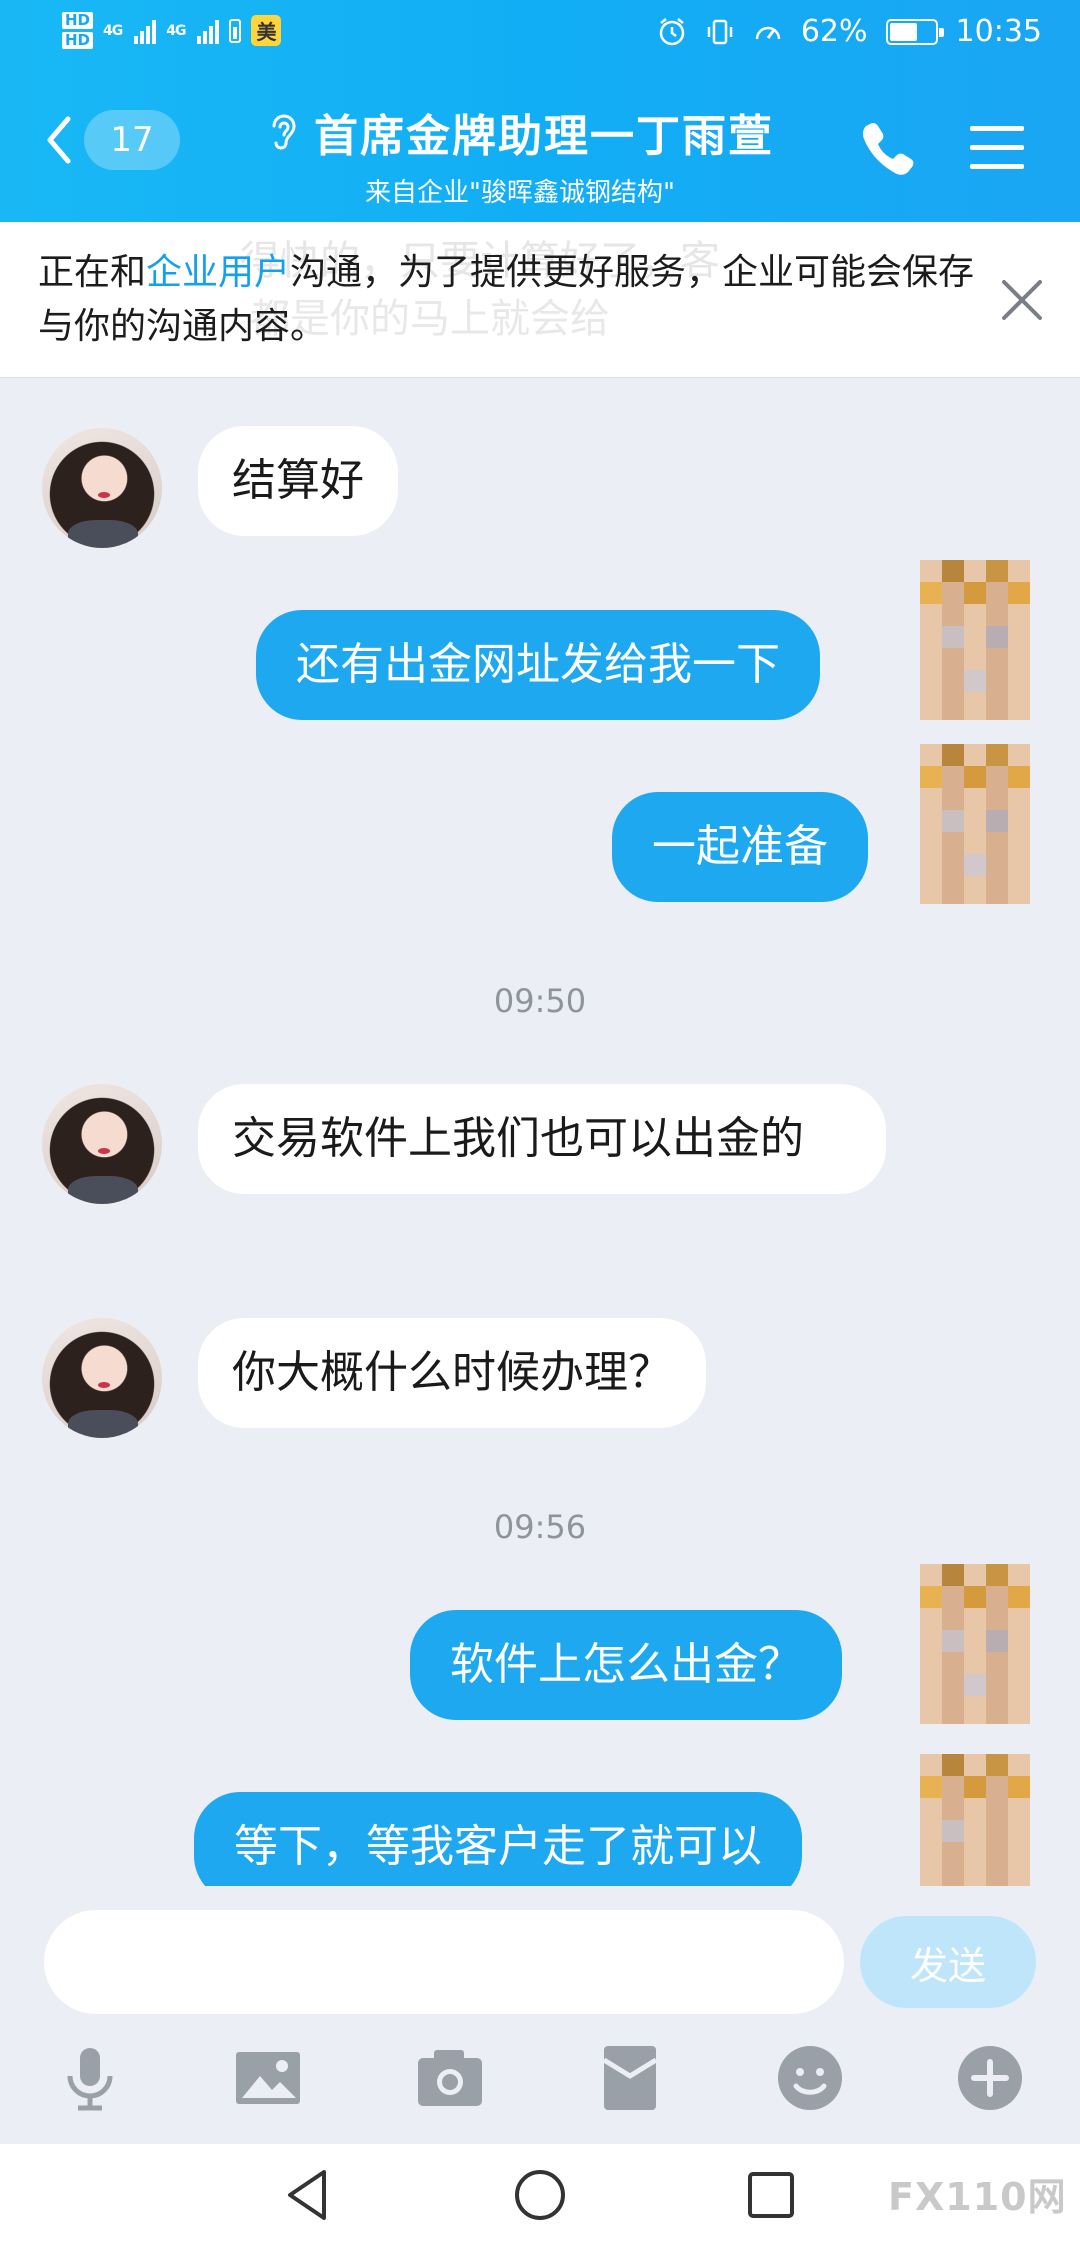 Image resolution: width=1080 pixels, height=2244 pixels. Describe the element at coordinates (78, 20) in the screenshot. I see `hd1-indicator: HD` at that location.